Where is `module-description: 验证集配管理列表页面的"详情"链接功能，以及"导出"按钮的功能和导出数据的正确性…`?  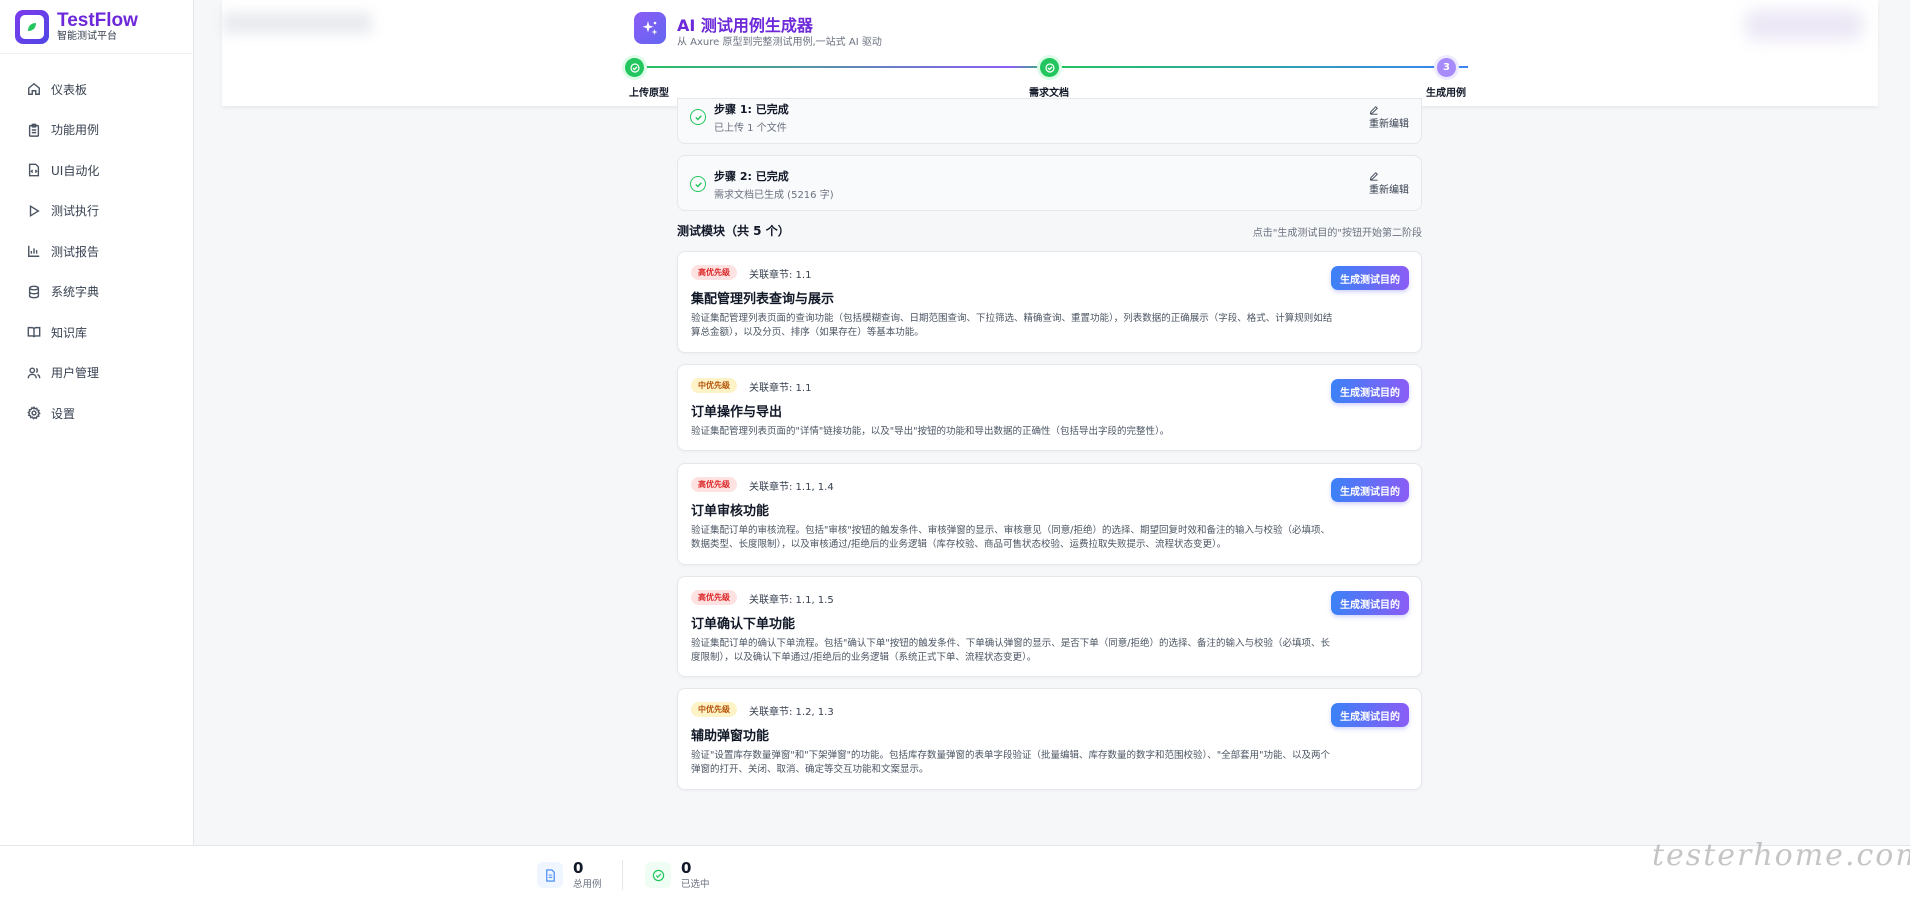
module-description: 验证集配管理列表页面的"详情"链接功能，以及"导出"按钮的功能和导出数据的正确性… is located at coordinates (930, 431).